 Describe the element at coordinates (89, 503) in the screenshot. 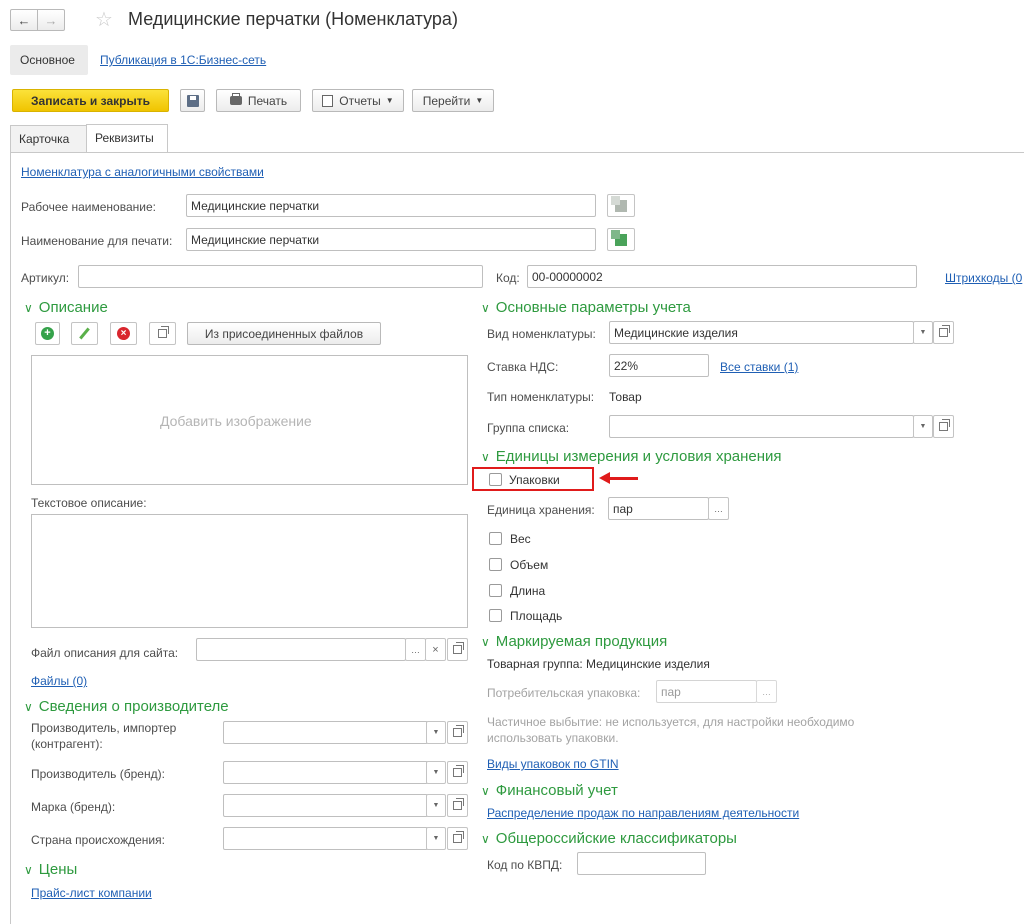

I see `text-description-label: Текстовое описание:` at that location.